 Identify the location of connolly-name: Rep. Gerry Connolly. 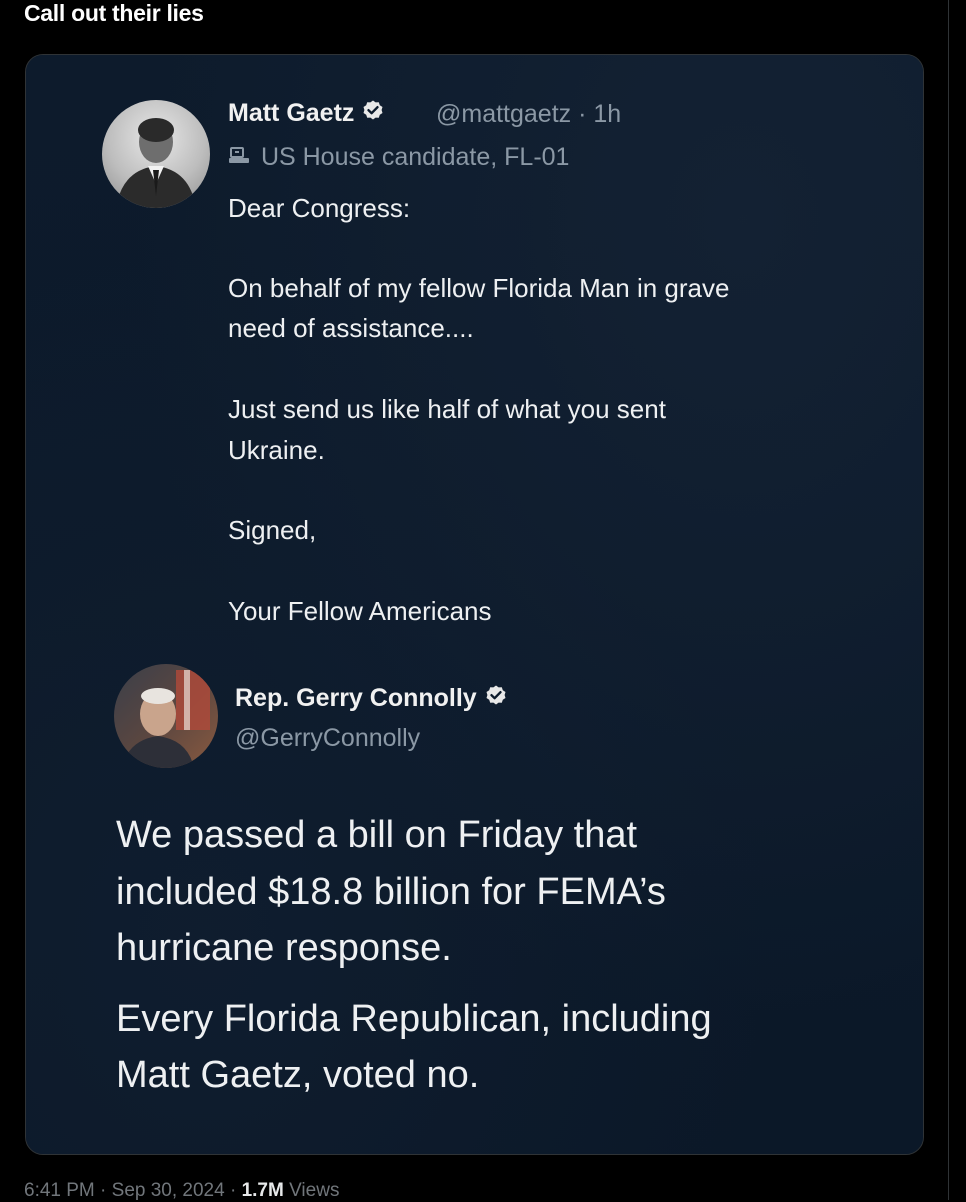
(356, 698).